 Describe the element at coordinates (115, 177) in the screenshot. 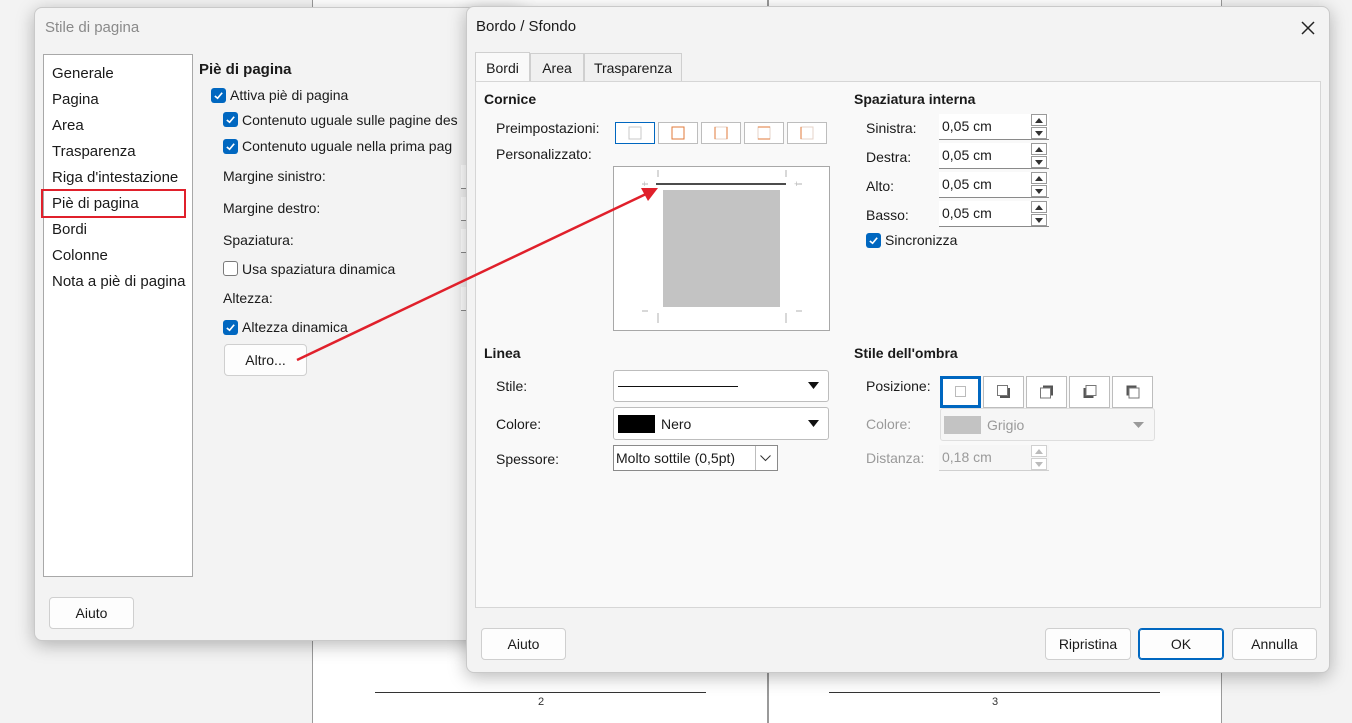

I see `nav-item-riga-intestazione: Riga d'intestazione` at that location.